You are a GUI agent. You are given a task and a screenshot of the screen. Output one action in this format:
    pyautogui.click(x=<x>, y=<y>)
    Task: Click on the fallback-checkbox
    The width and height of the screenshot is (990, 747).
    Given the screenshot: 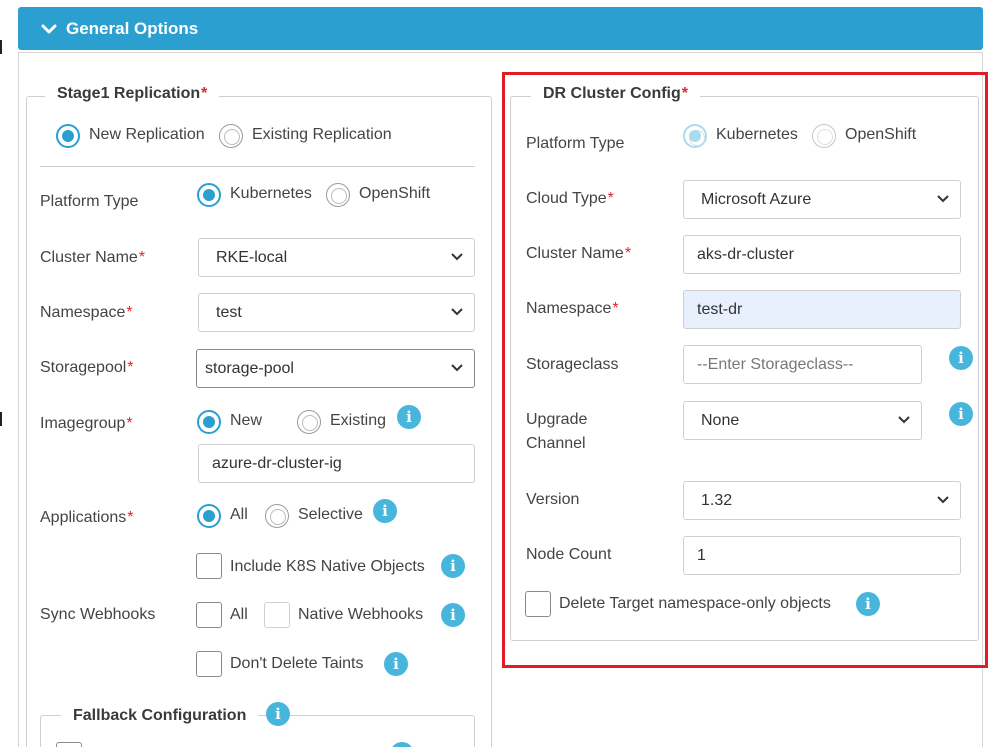 What is the action you would take?
    pyautogui.click(x=69, y=744)
    